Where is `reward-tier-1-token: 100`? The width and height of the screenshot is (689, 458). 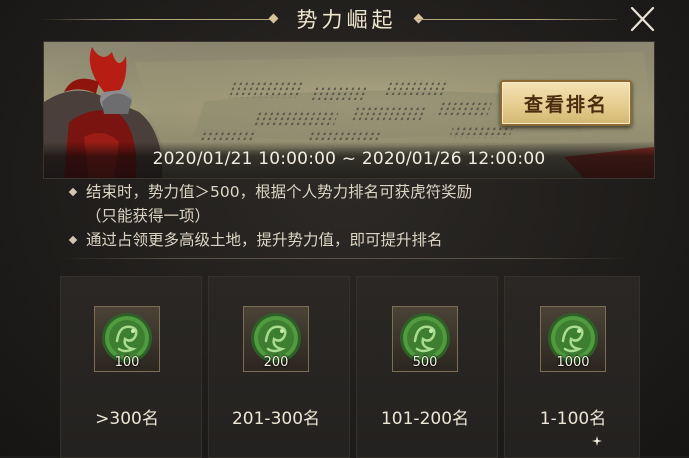 reward-tier-1-token: 100 is located at coordinates (127, 339).